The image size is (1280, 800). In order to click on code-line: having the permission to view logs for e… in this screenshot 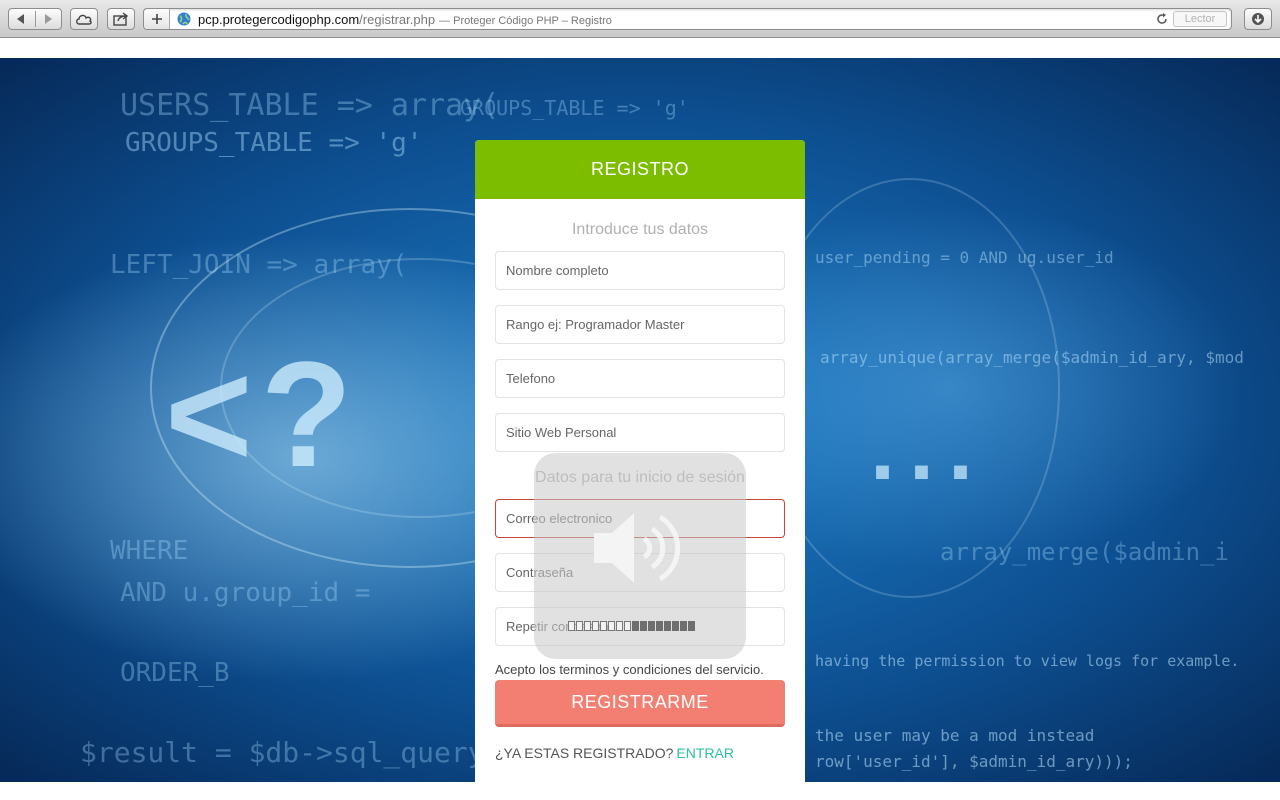, I will do `click(1027, 661)`.